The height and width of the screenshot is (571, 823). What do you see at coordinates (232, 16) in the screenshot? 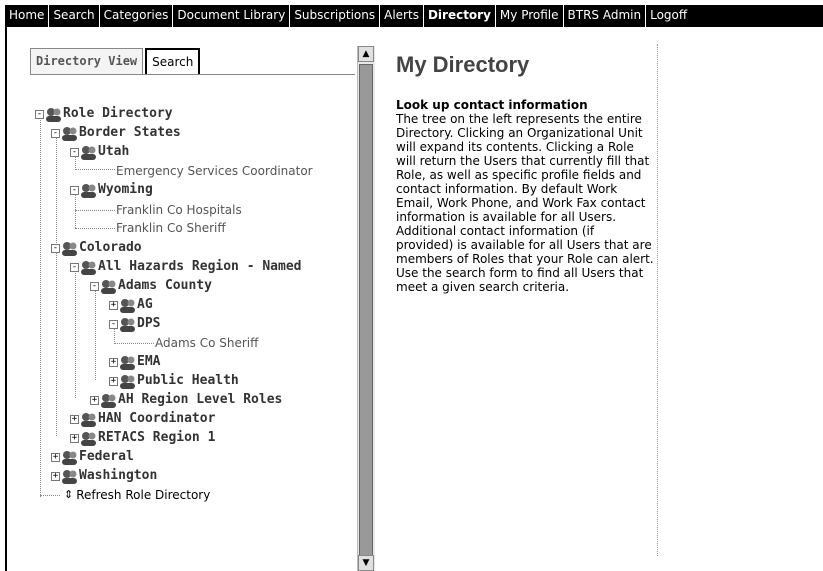
I see `nav-tab-document-library: Document Library` at bounding box center [232, 16].